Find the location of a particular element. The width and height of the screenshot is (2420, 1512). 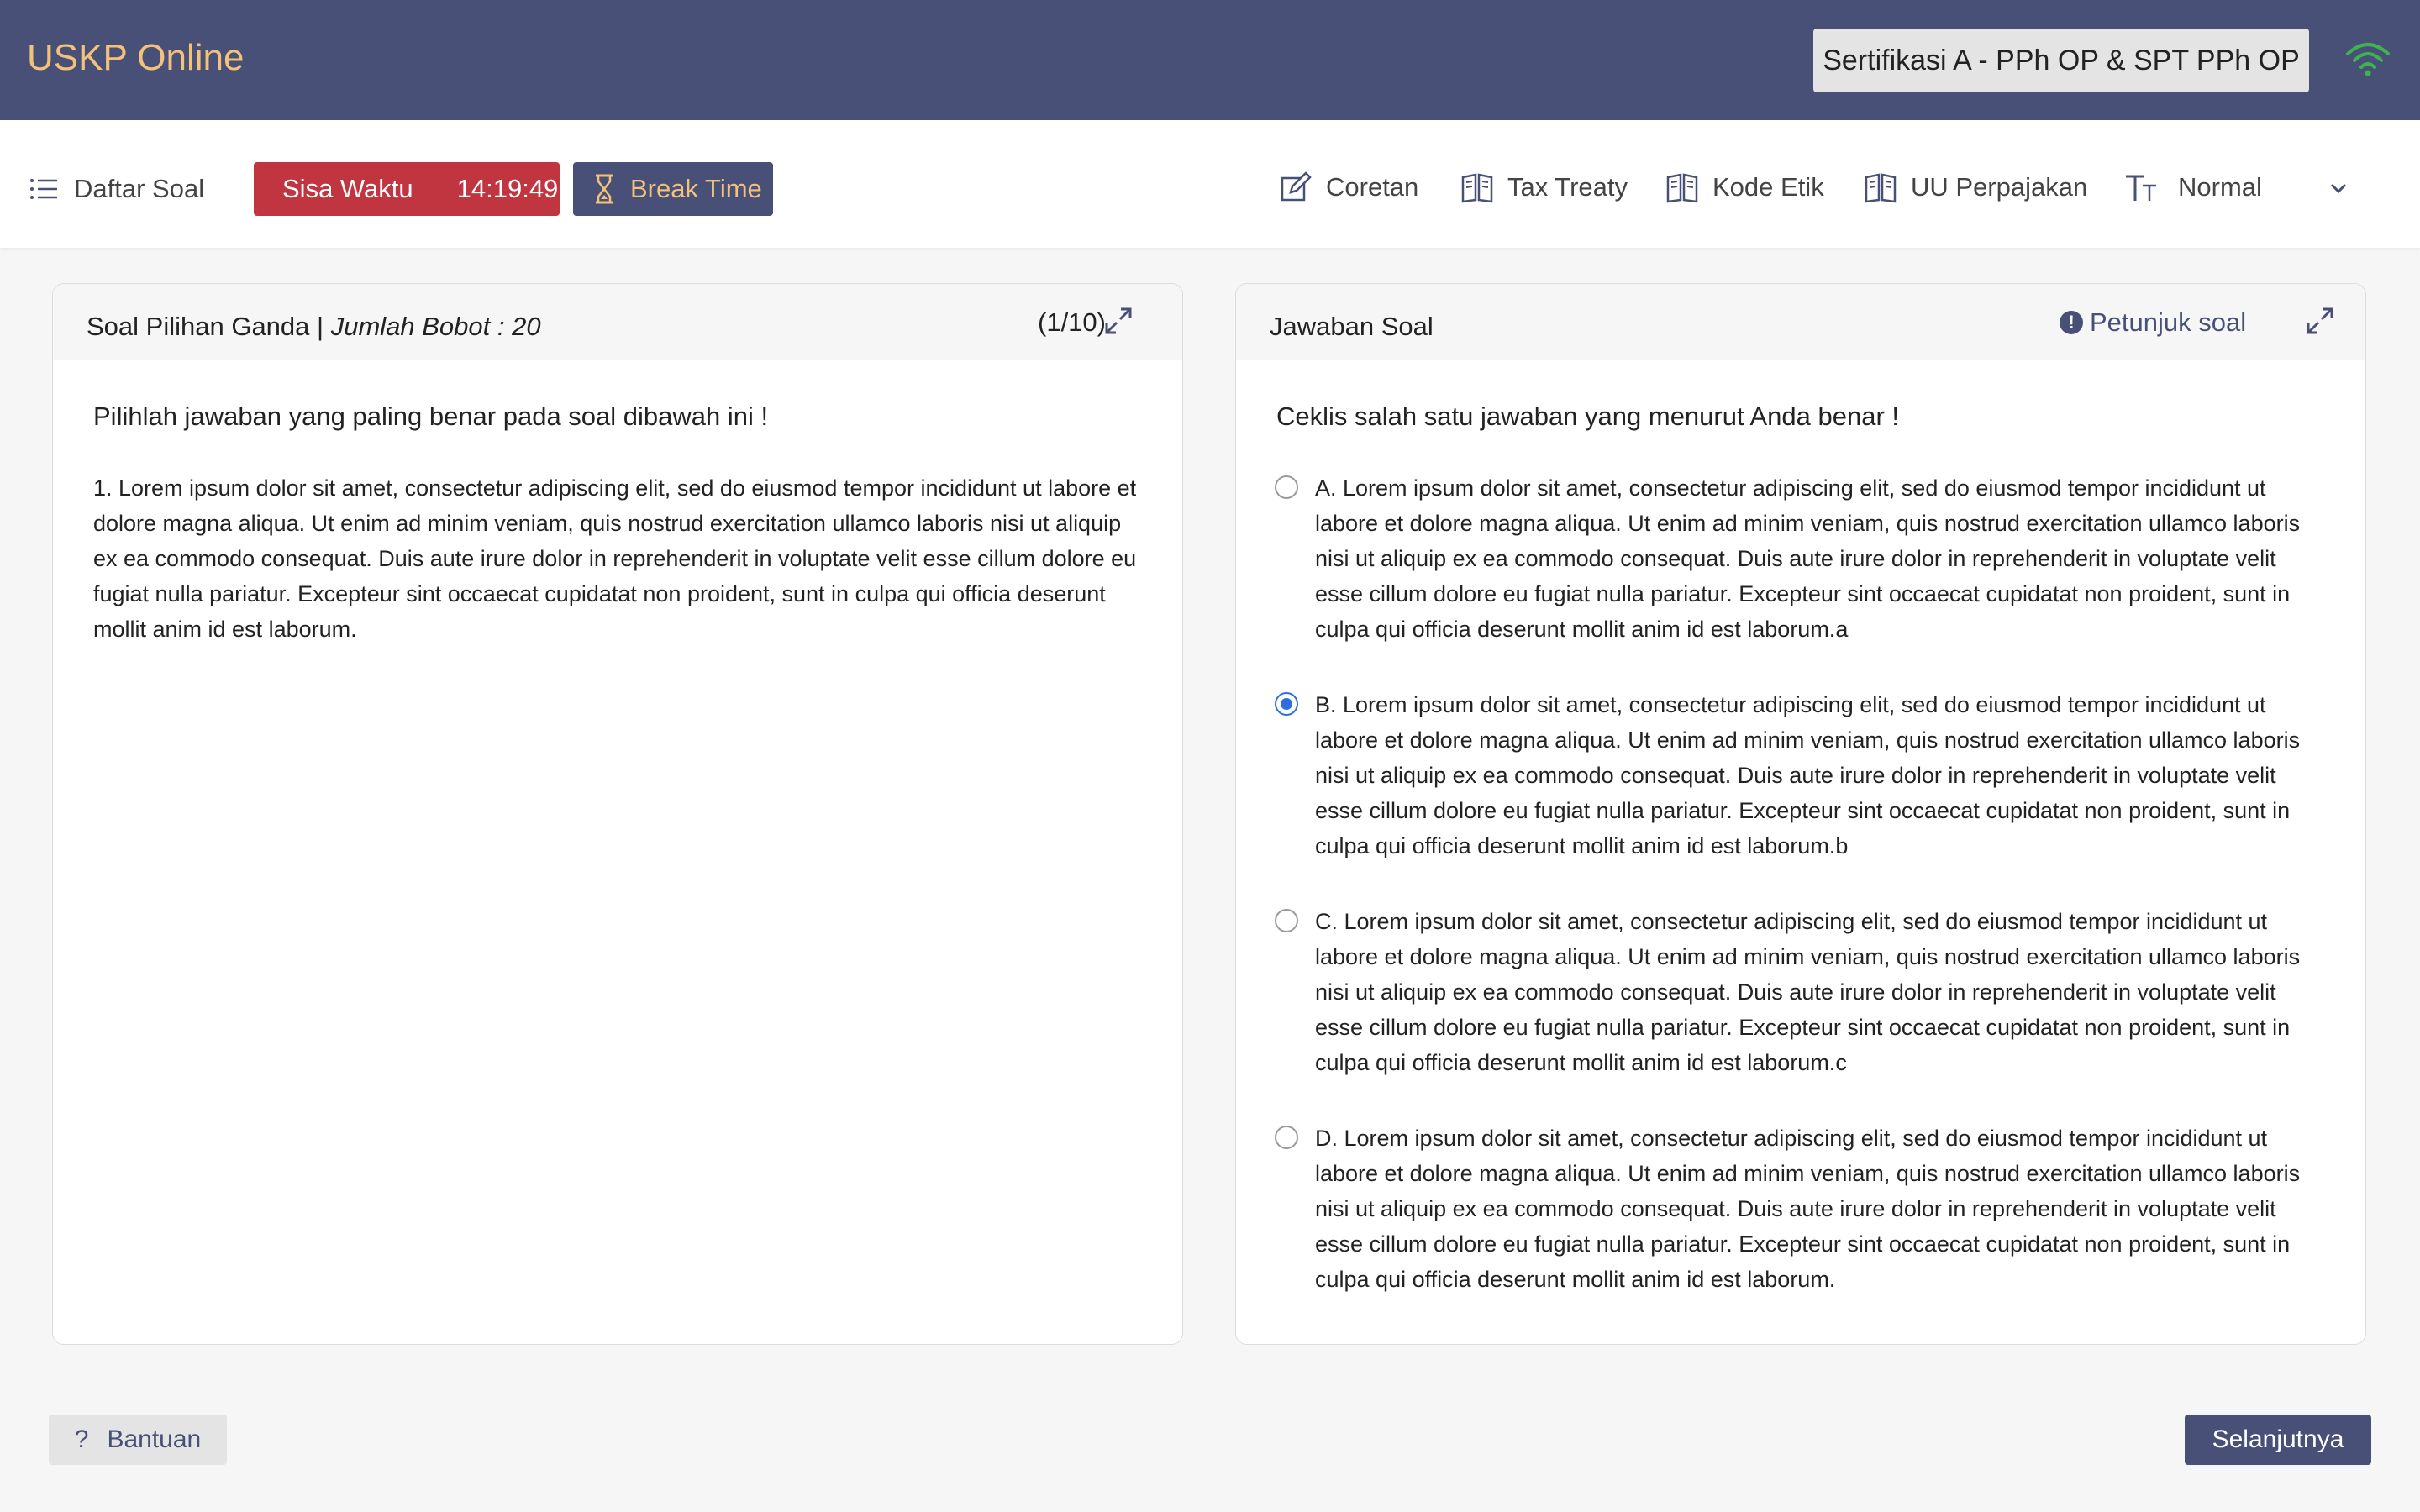

certification-badge: Sertifikasi A - PPh OP & SPT PPh OP is located at coordinates (2061, 60).